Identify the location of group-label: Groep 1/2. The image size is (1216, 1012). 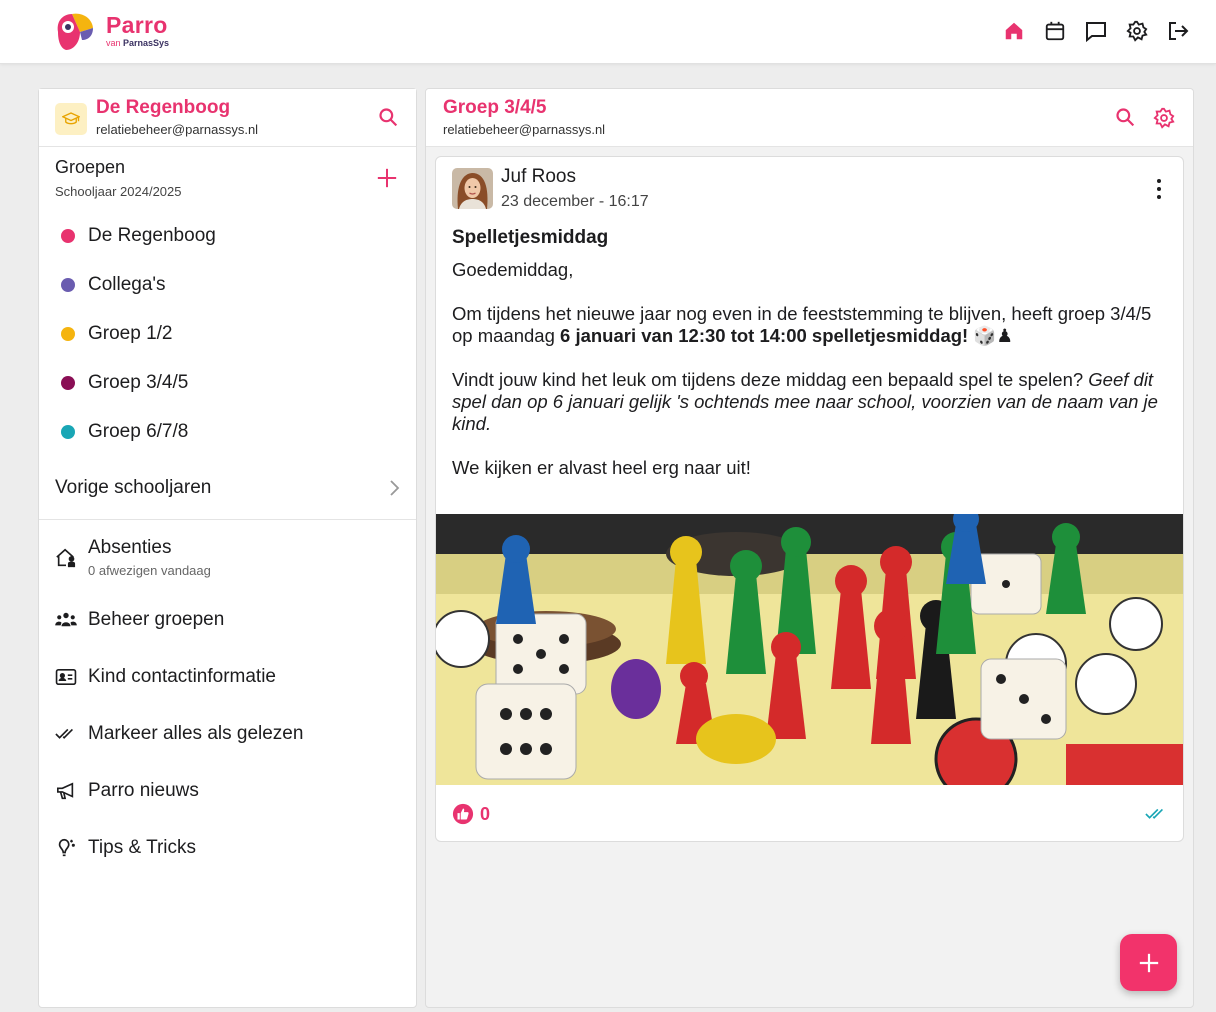
(130, 333).